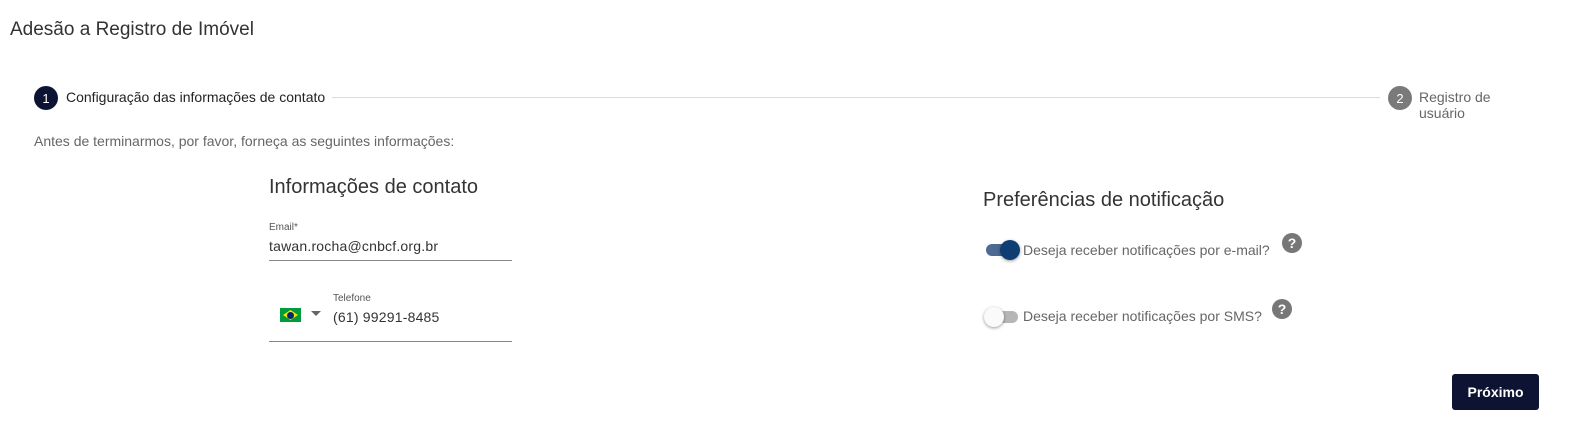 This screenshot has width=1578, height=445. I want to click on email-underline, so click(390, 260).